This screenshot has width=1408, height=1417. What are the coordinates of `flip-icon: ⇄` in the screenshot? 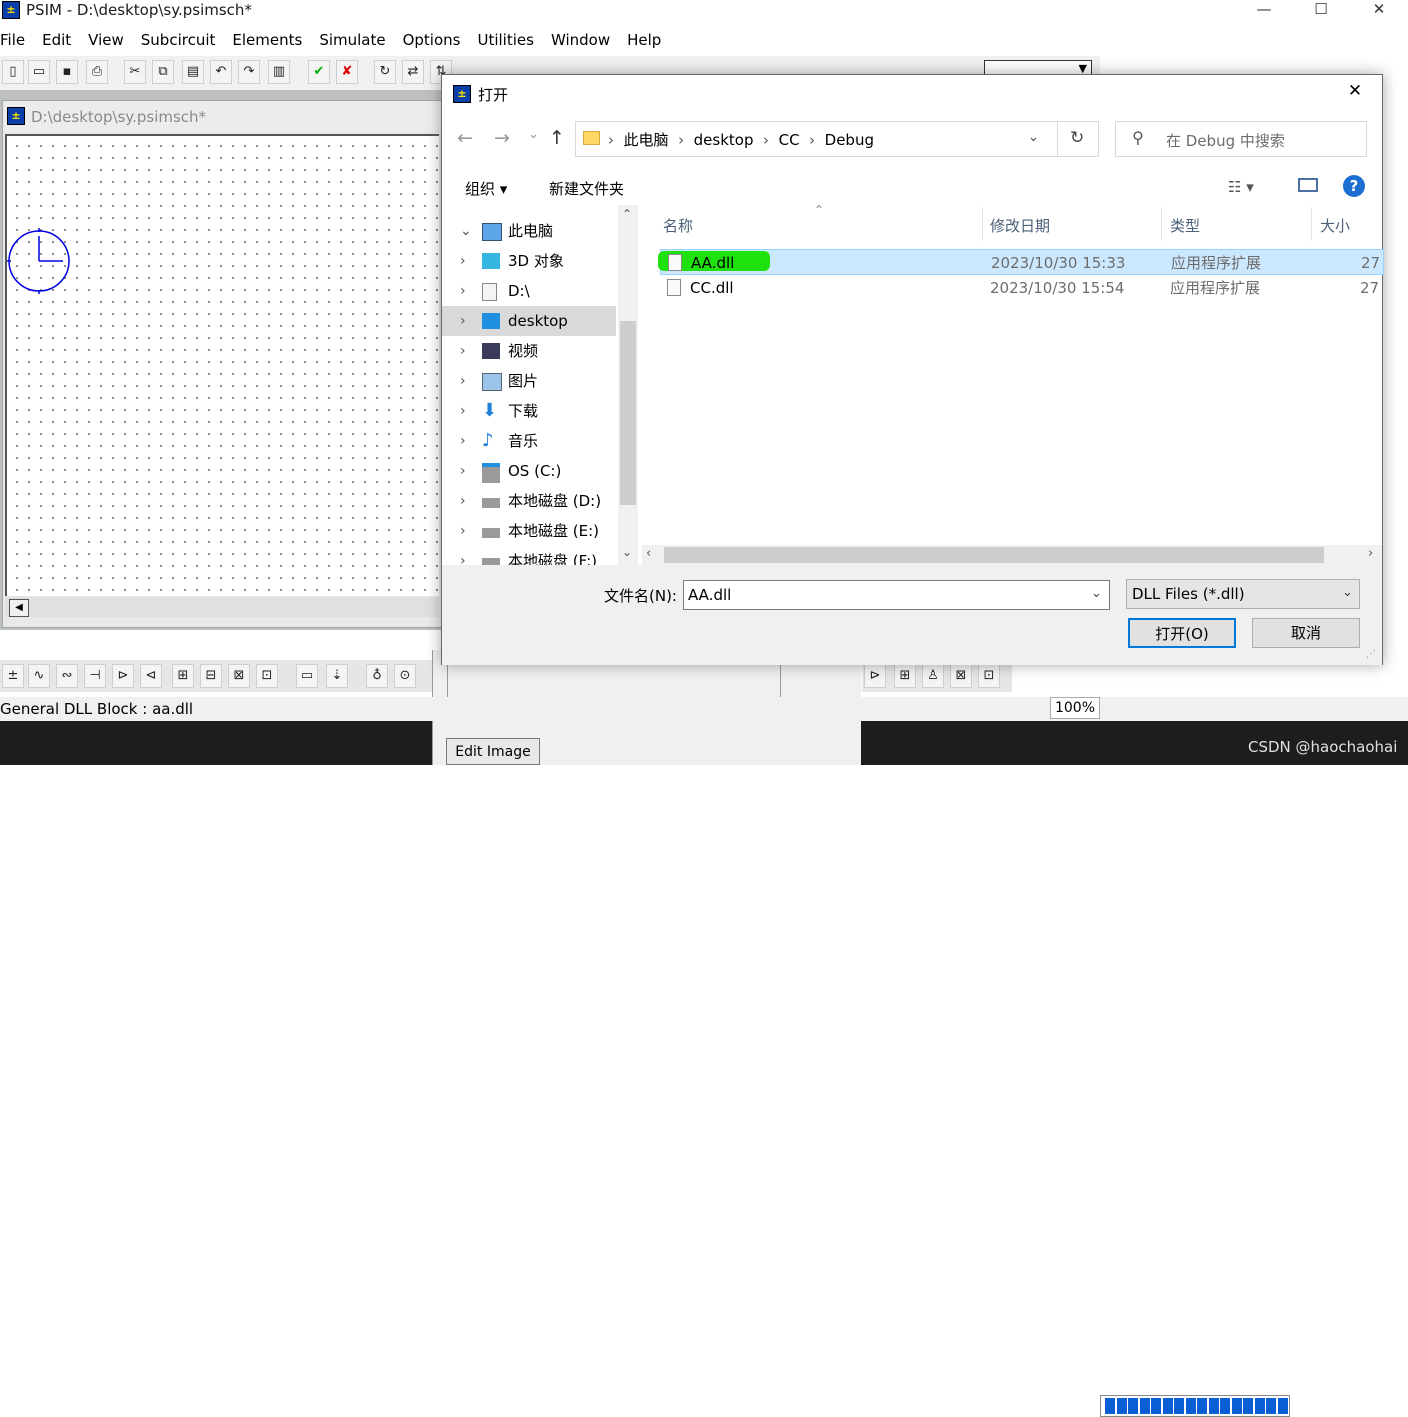 It's located at (413, 72).